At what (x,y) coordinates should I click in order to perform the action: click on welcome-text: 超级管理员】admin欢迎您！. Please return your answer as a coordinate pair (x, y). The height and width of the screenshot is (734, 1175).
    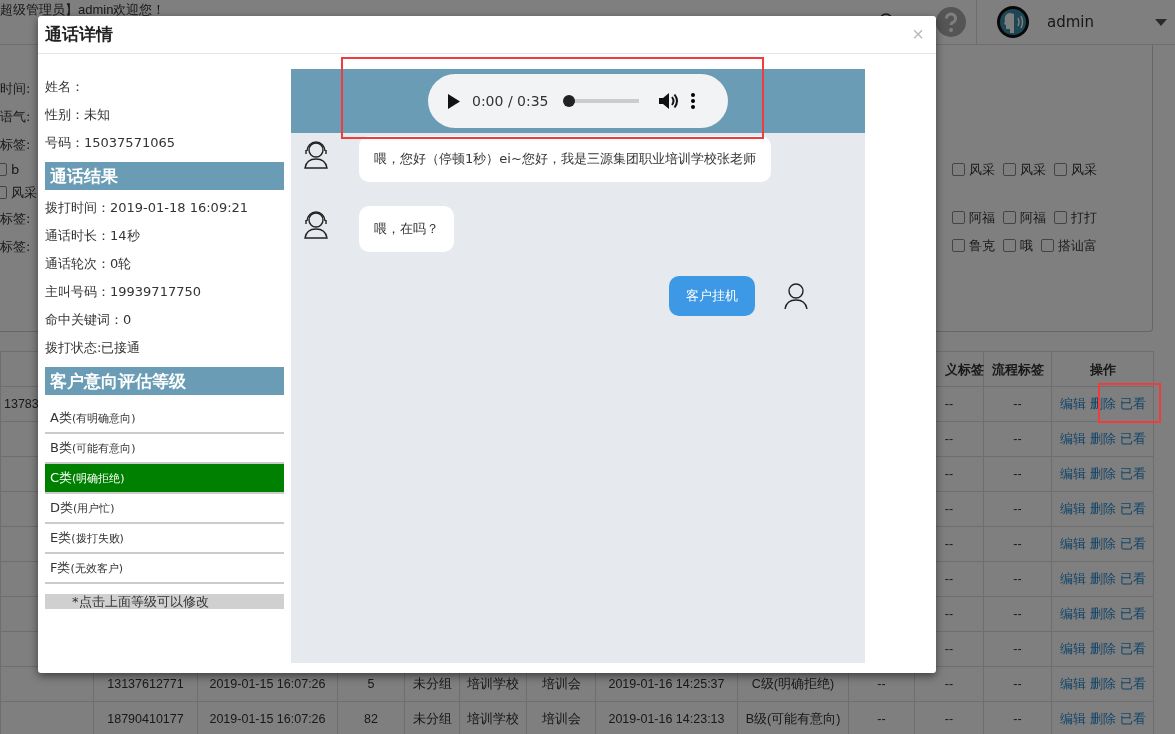
    Looking at the image, I should click on (83, 10).